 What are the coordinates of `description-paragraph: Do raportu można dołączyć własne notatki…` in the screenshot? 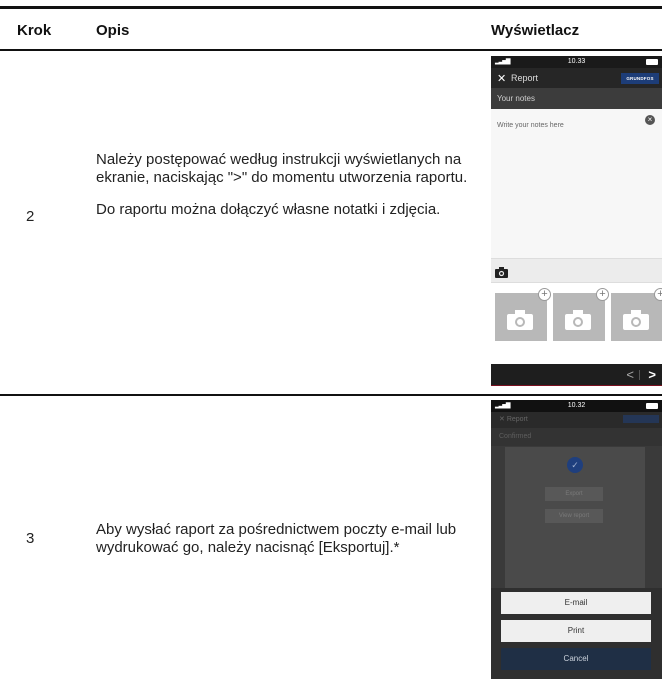 It's located at (268, 209).